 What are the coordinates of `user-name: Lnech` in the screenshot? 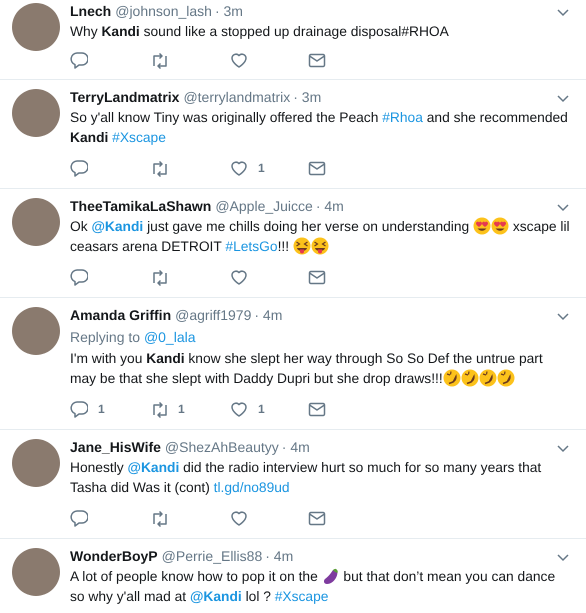 It's located at (91, 11).